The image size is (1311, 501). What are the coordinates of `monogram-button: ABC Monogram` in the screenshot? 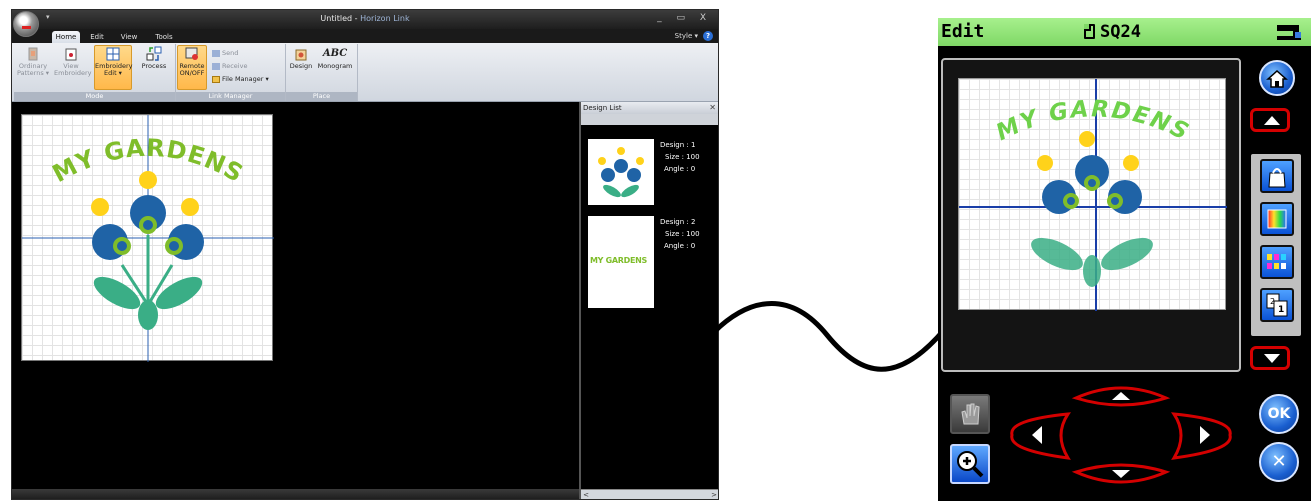 It's located at (335, 58).